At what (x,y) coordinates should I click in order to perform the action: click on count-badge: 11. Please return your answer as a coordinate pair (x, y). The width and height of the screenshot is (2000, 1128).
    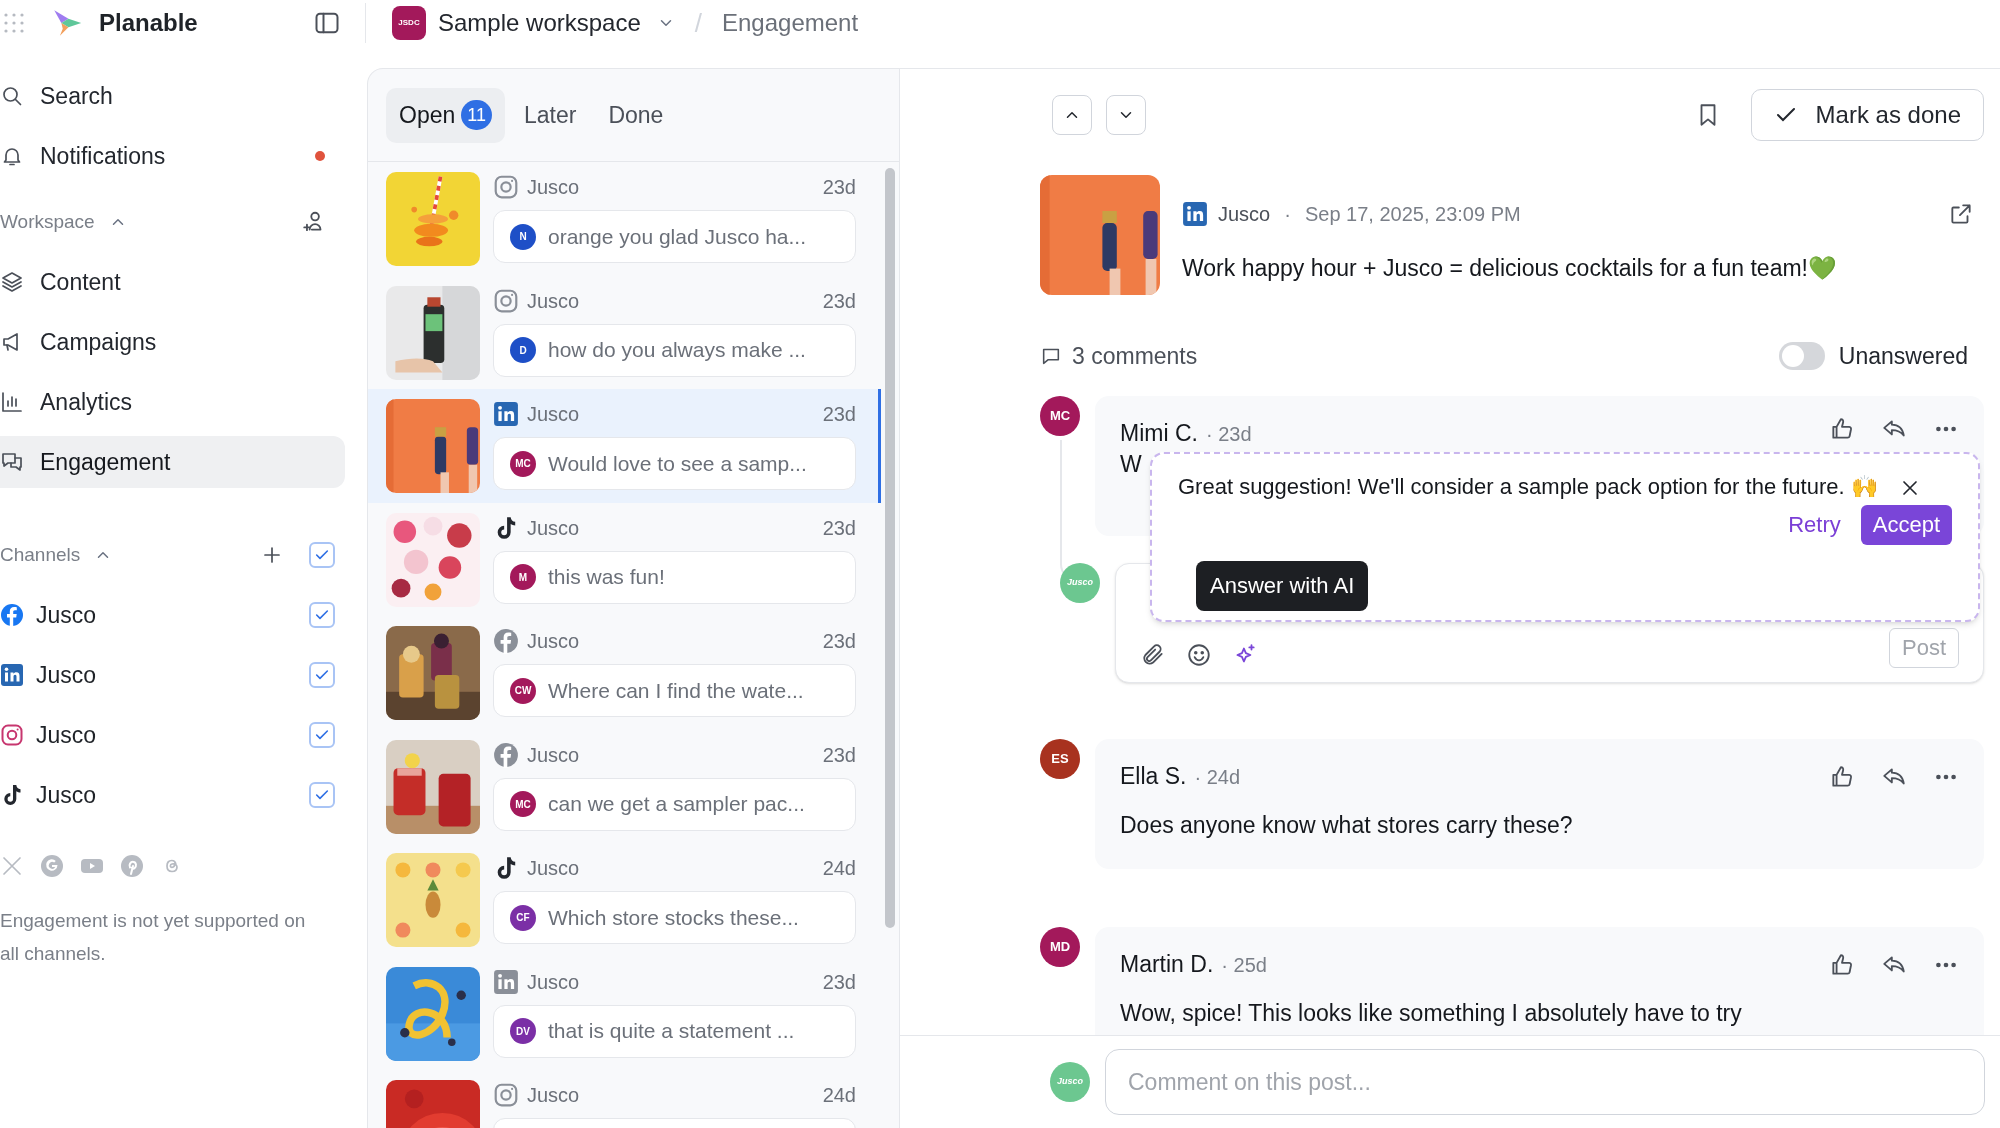
    Looking at the image, I should click on (476, 115).